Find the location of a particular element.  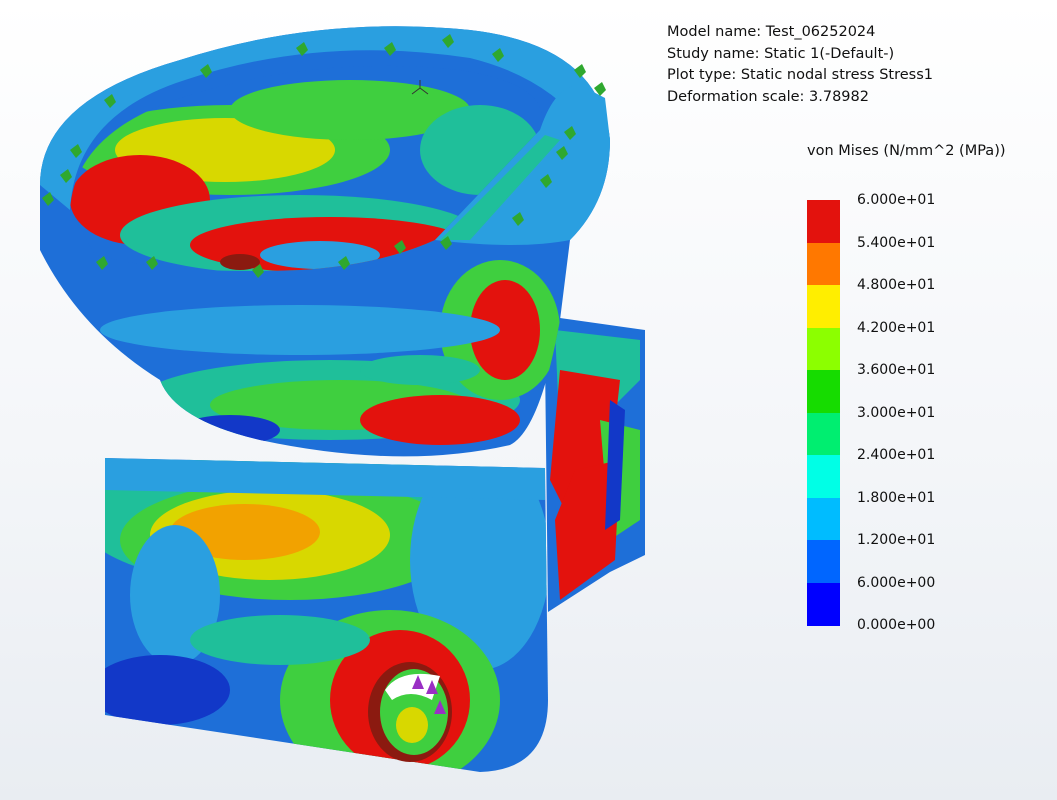

legend-label: 4.200e+01 is located at coordinates (896, 327).